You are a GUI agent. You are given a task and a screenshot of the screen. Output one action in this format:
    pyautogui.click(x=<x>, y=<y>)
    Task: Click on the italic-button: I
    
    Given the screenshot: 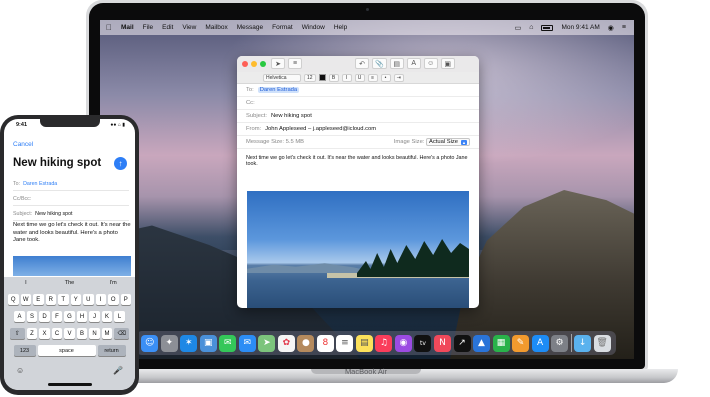 What is the action you would take?
    pyautogui.click(x=346, y=77)
    